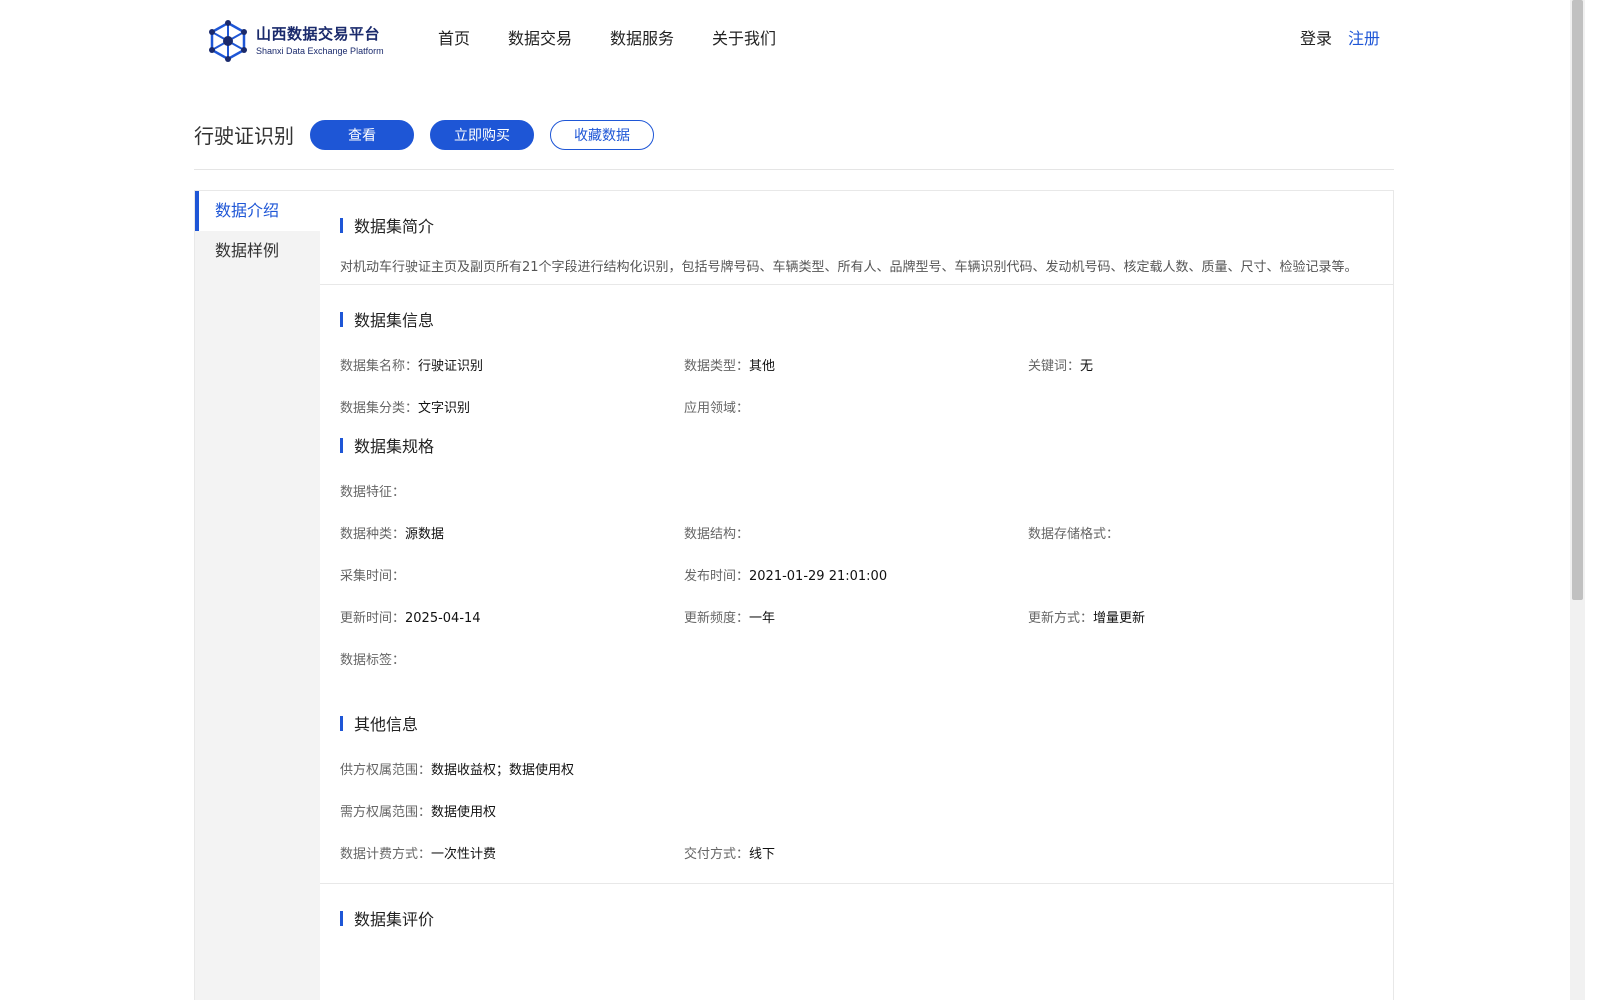 Image resolution: width=1600 pixels, height=1000 pixels. I want to click on site-logo: 山西数据交易平台 Shanxi Data Exchange Platform, so click(296, 41).